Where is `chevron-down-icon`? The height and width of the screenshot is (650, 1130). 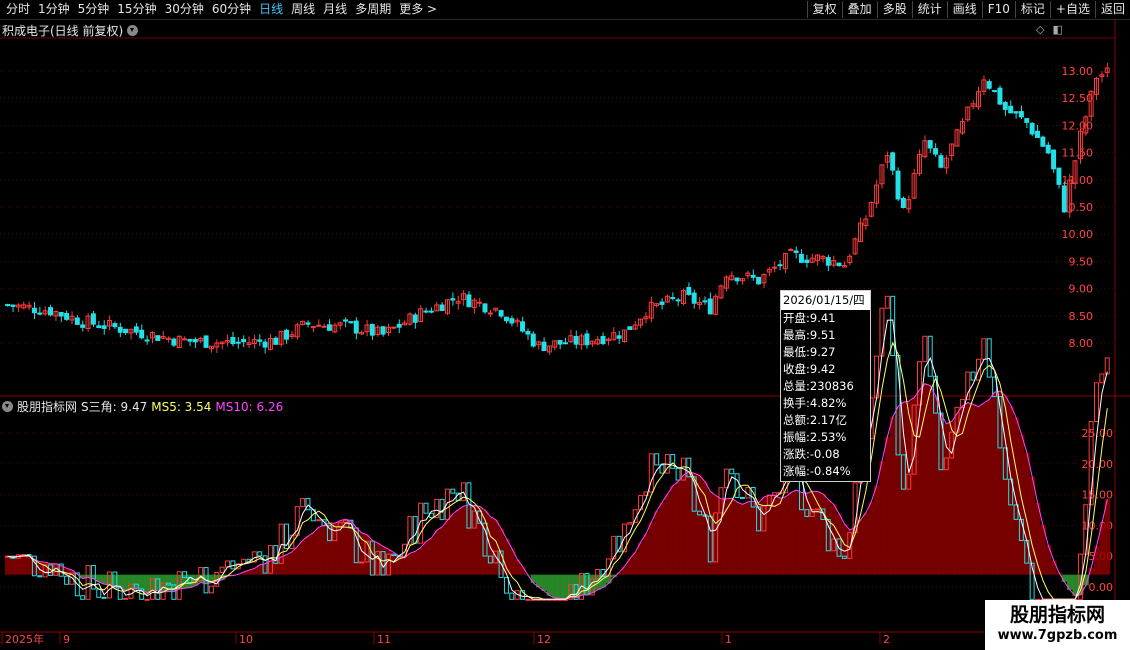
chevron-down-icon is located at coordinates (7, 406).